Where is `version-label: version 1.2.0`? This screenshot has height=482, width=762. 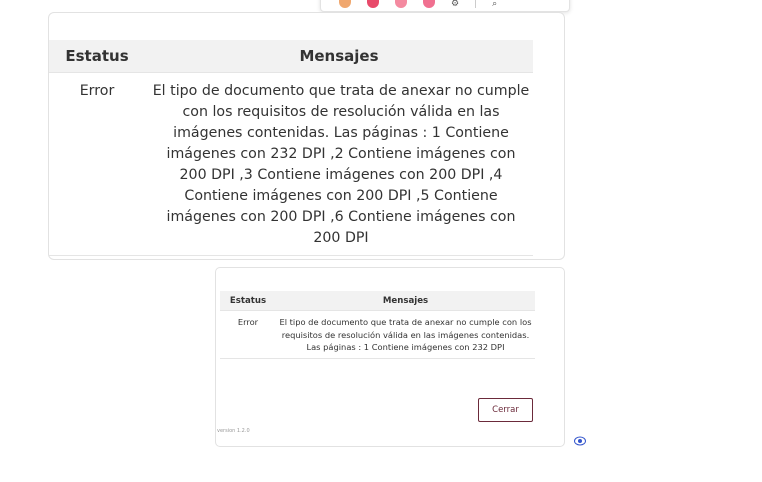 version-label: version 1.2.0 is located at coordinates (233, 431).